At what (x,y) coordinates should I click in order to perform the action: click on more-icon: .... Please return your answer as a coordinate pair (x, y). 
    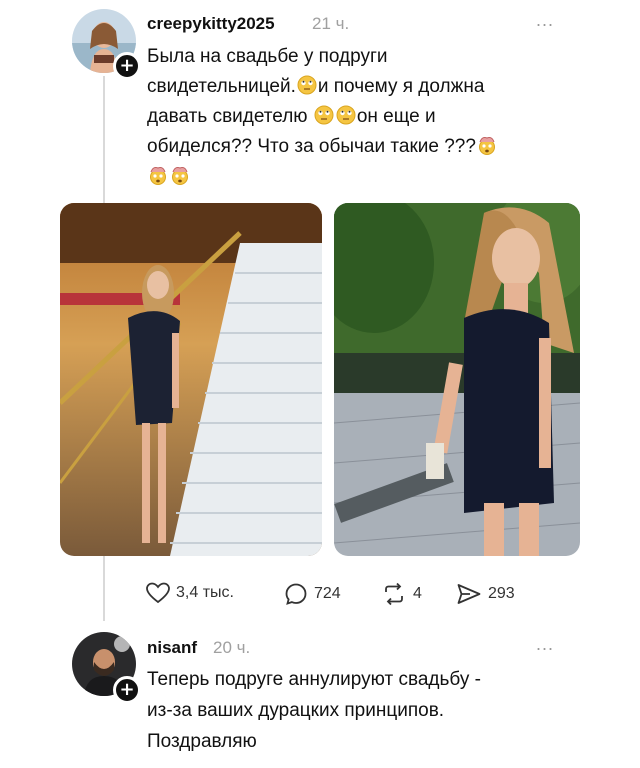
    Looking at the image, I should click on (545, 20).